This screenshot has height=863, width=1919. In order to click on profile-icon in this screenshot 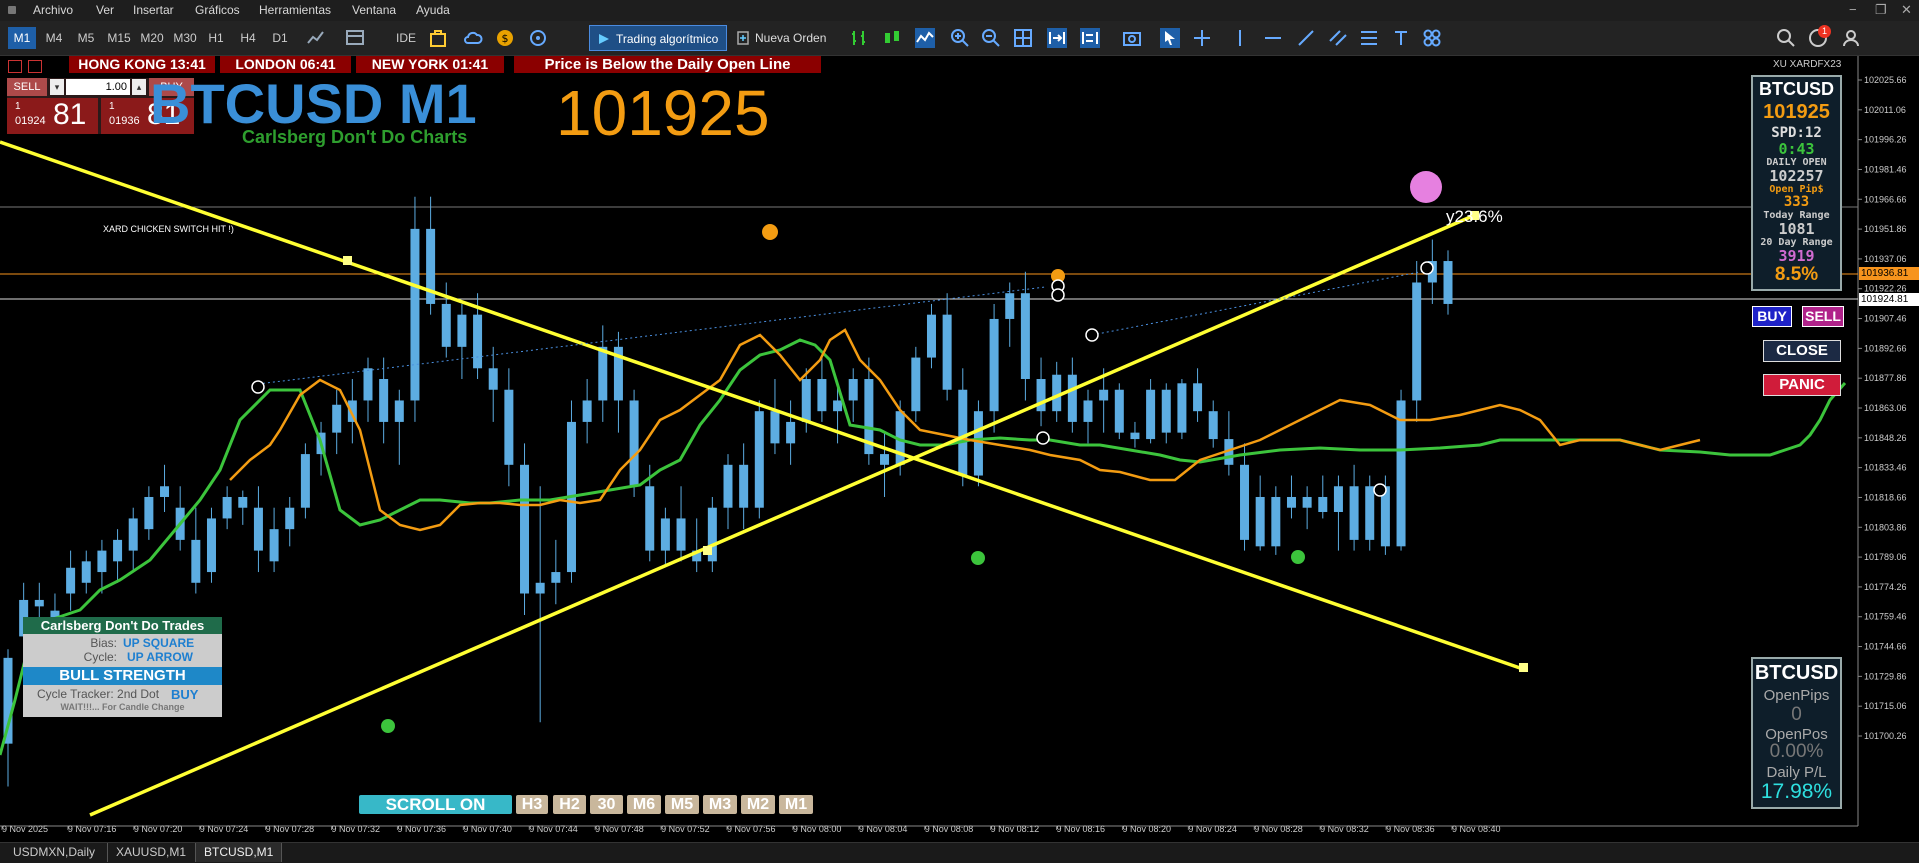, I will do `click(1851, 38)`.